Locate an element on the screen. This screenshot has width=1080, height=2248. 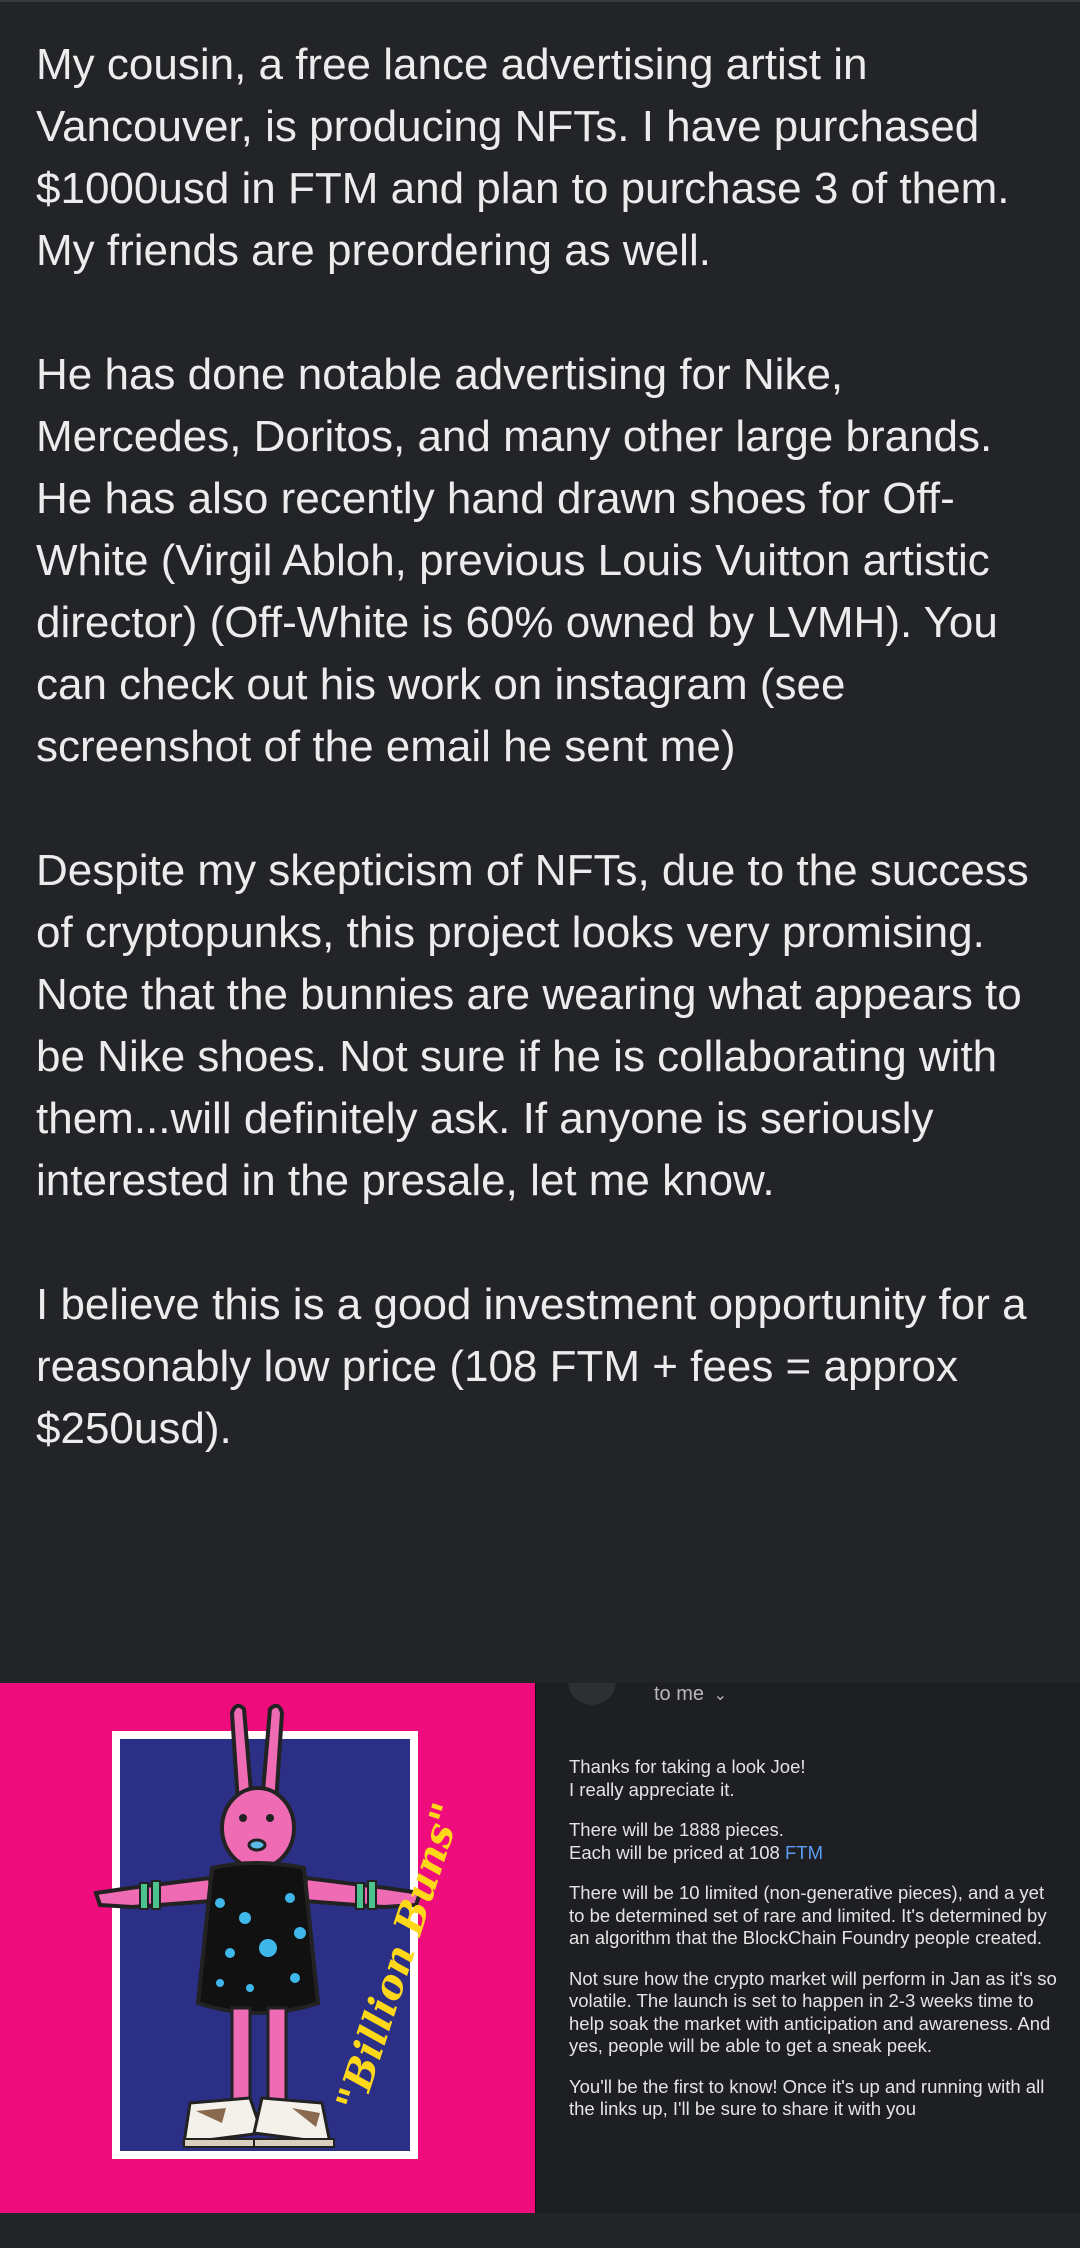
top-divider is located at coordinates (540, 1).